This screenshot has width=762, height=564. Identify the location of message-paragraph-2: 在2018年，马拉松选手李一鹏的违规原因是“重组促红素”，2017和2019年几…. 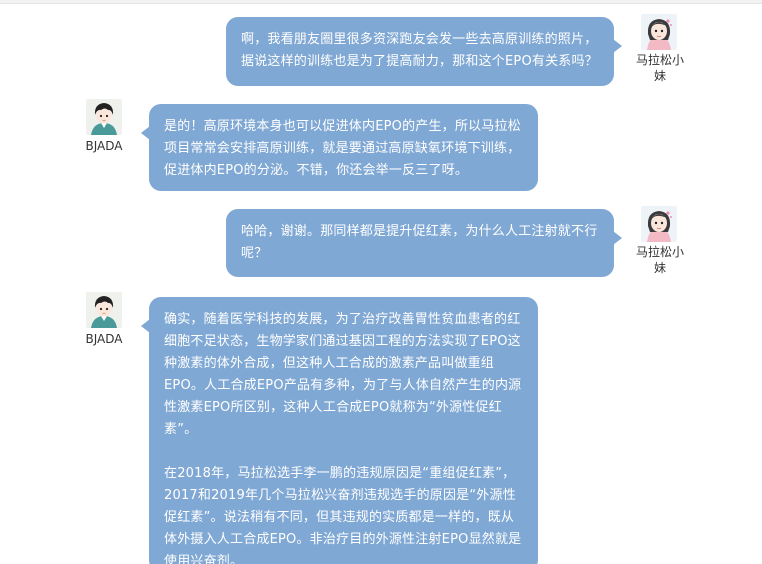
(343, 515).